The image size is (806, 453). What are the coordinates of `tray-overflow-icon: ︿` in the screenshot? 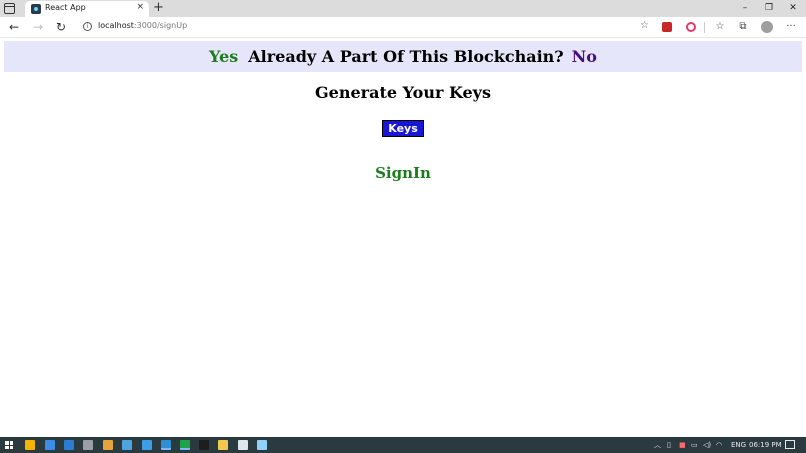 It's located at (657, 445).